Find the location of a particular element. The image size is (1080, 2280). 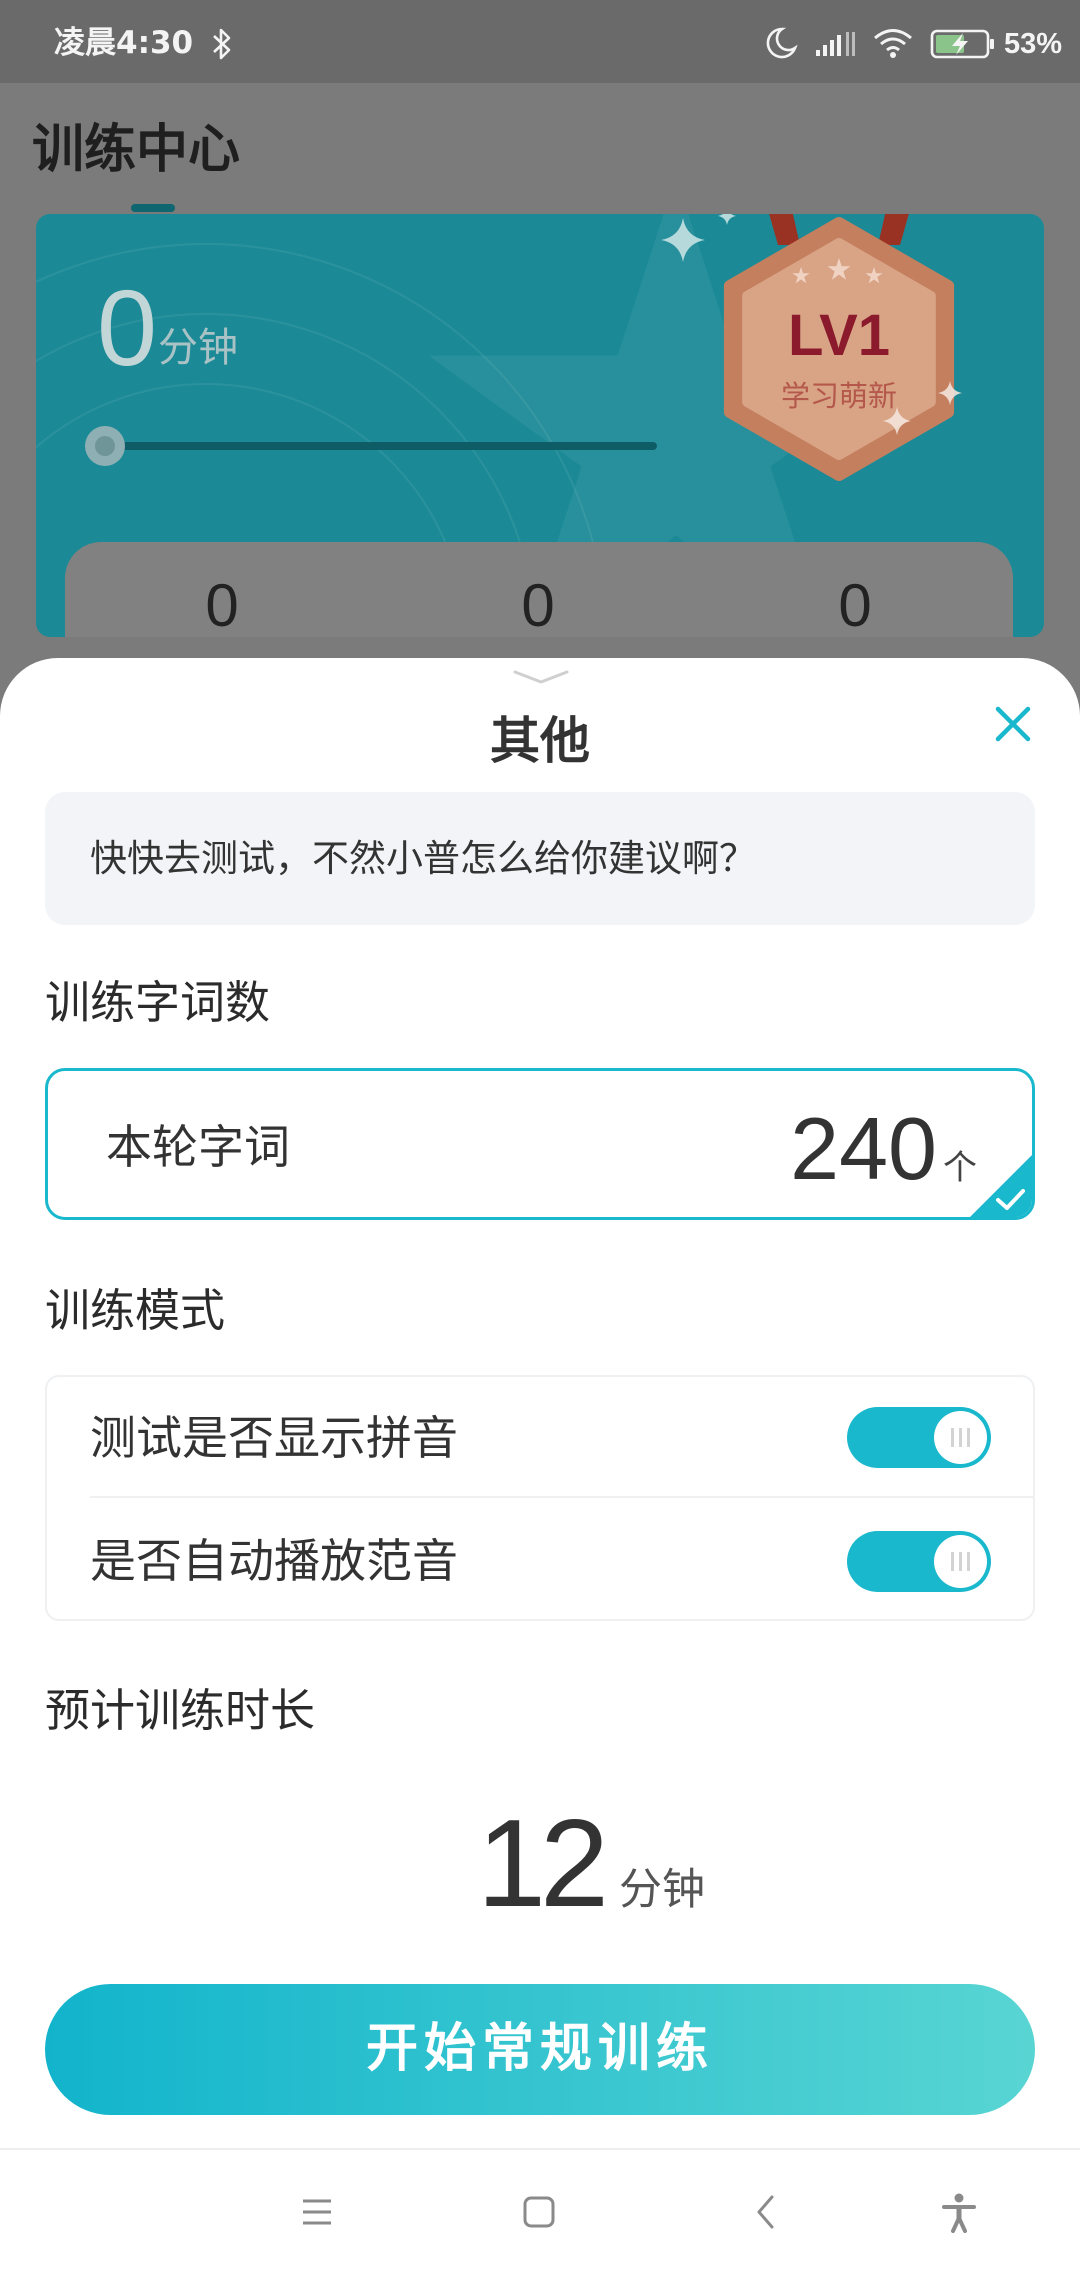

toggle-label-show-pinyin: 测试是否显示拼音 is located at coordinates (274, 1438).